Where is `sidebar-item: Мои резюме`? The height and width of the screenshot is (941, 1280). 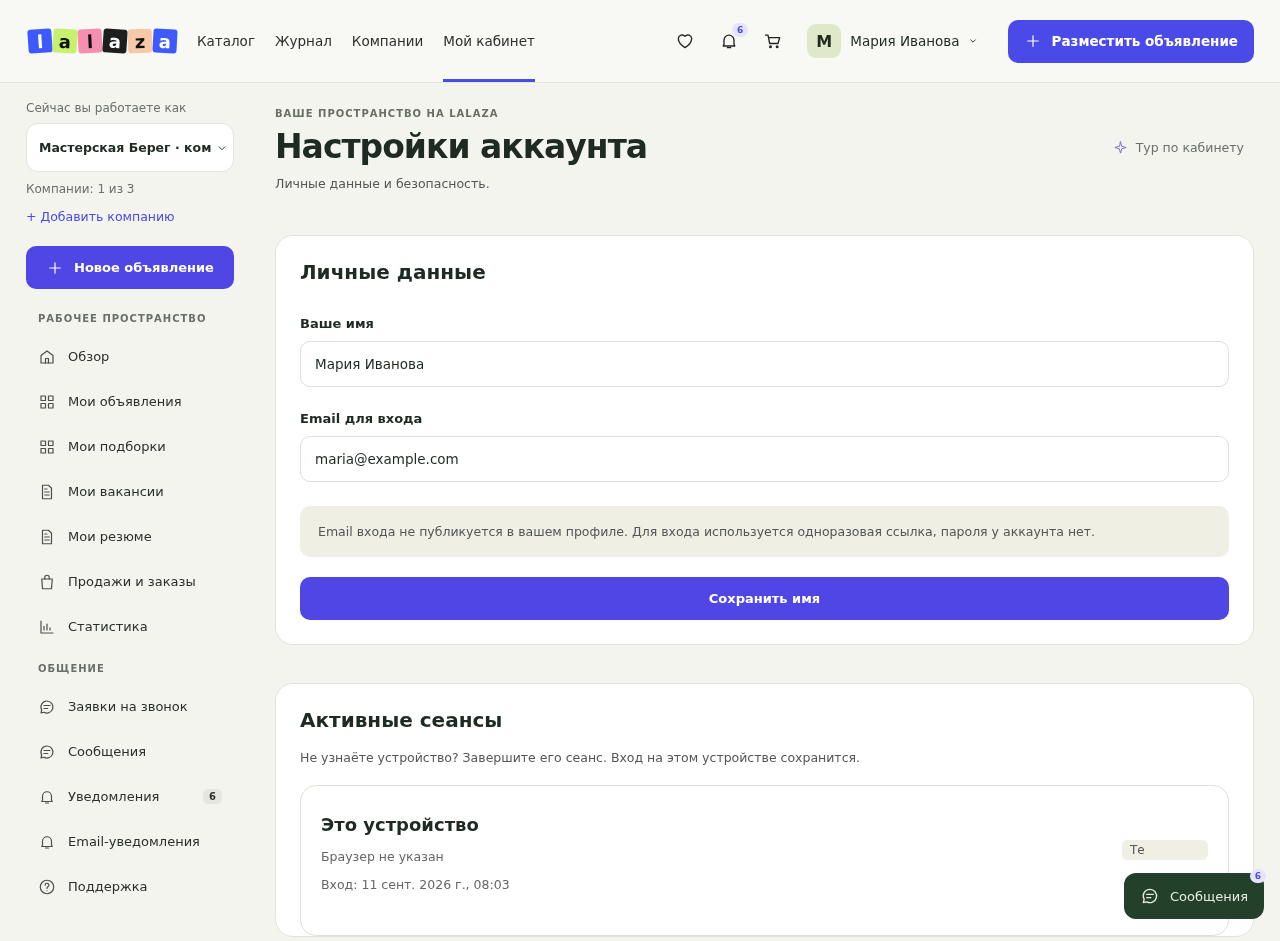 sidebar-item: Мои резюме is located at coordinates (130, 536).